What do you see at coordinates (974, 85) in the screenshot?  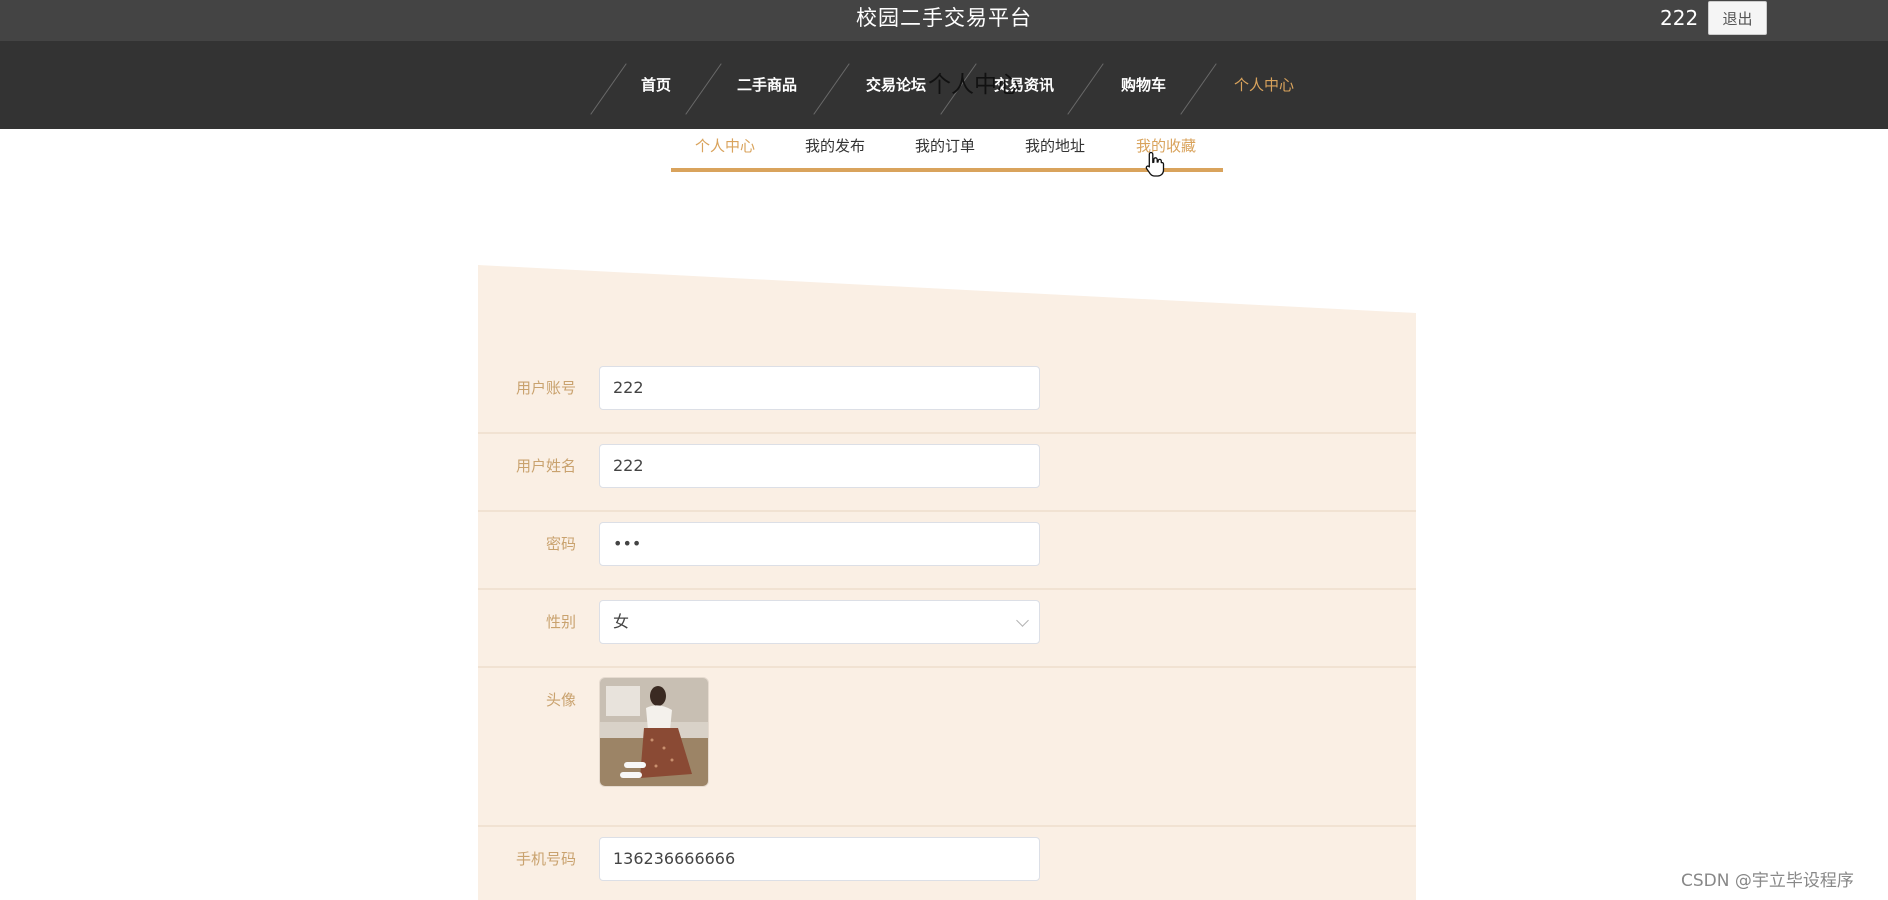 I see `page-title: 个人中心` at bounding box center [974, 85].